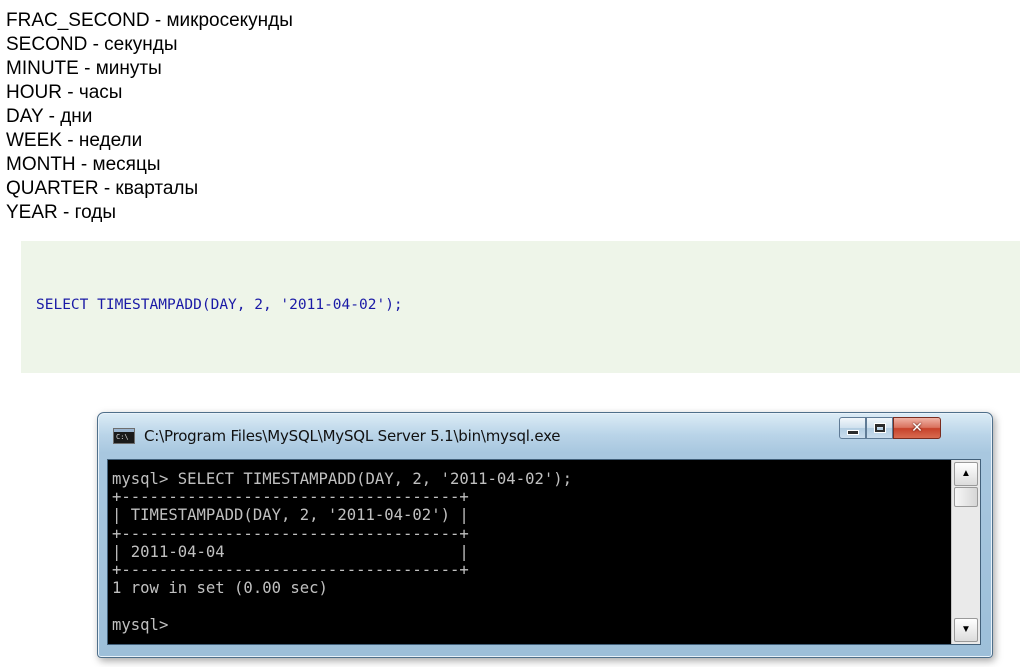  I want to click on console-line: 1 row in set (0.00 sec), so click(220, 588).